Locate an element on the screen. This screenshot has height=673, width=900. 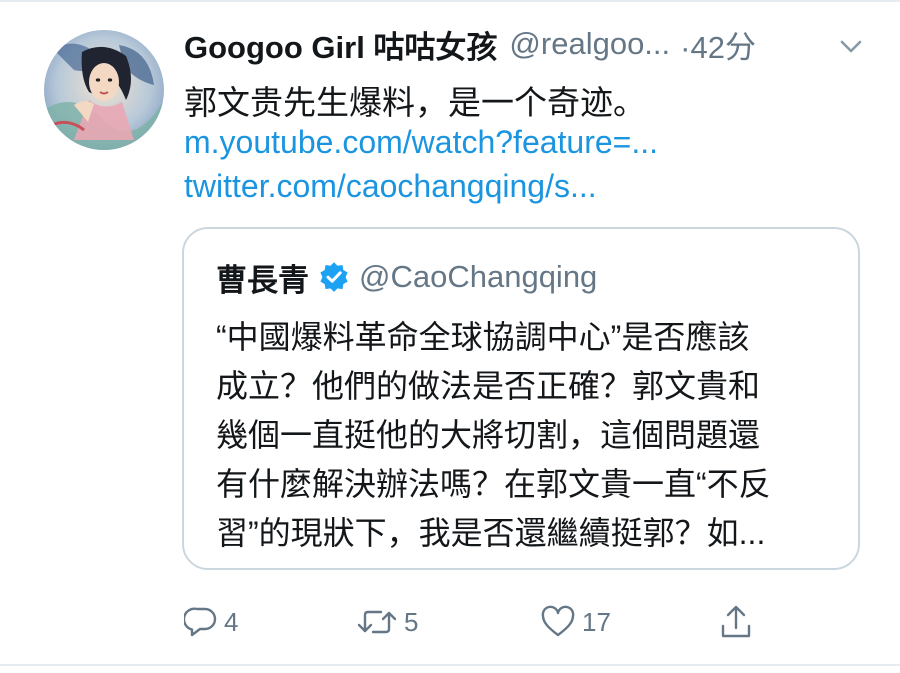
top-divider is located at coordinates (450, 1).